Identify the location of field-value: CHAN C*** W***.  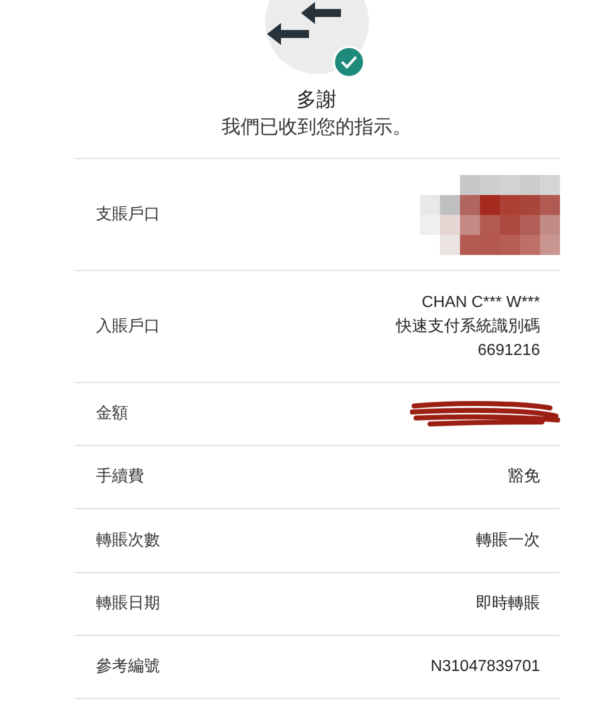
(481, 302).